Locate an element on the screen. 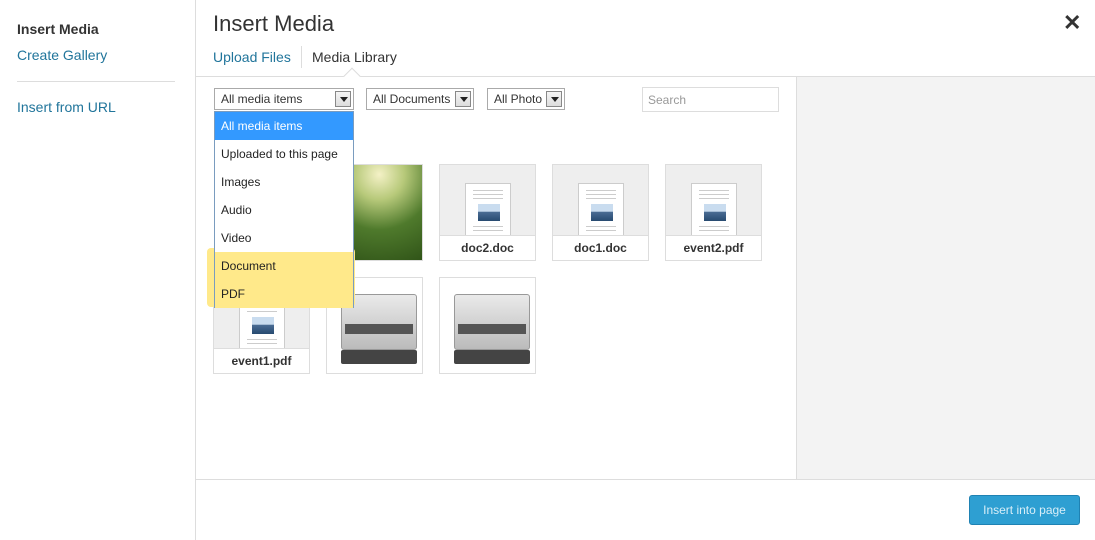 The image size is (1095, 540). dropdown-option-document: Document is located at coordinates (284, 266).